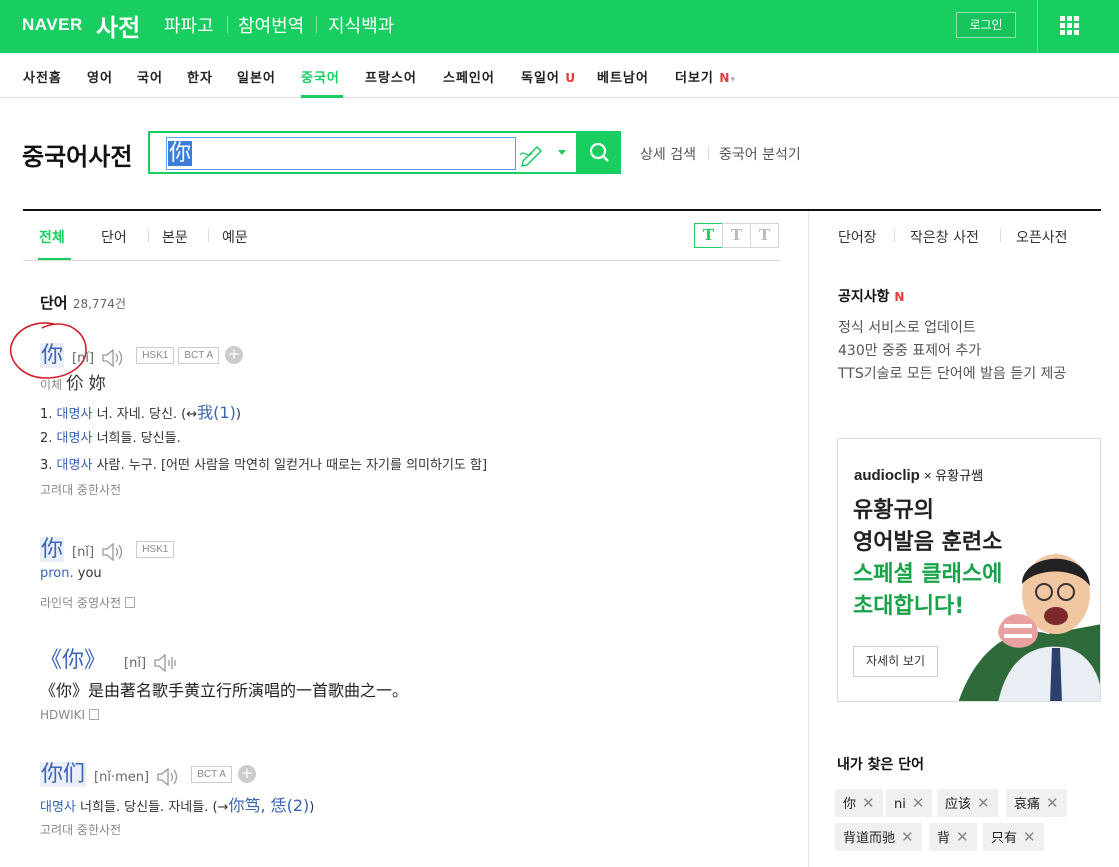 The width and height of the screenshot is (1119, 867). What do you see at coordinates (954, 475) in the screenshot?
I see `ad-brand-partner: × 유황규쌤` at bounding box center [954, 475].